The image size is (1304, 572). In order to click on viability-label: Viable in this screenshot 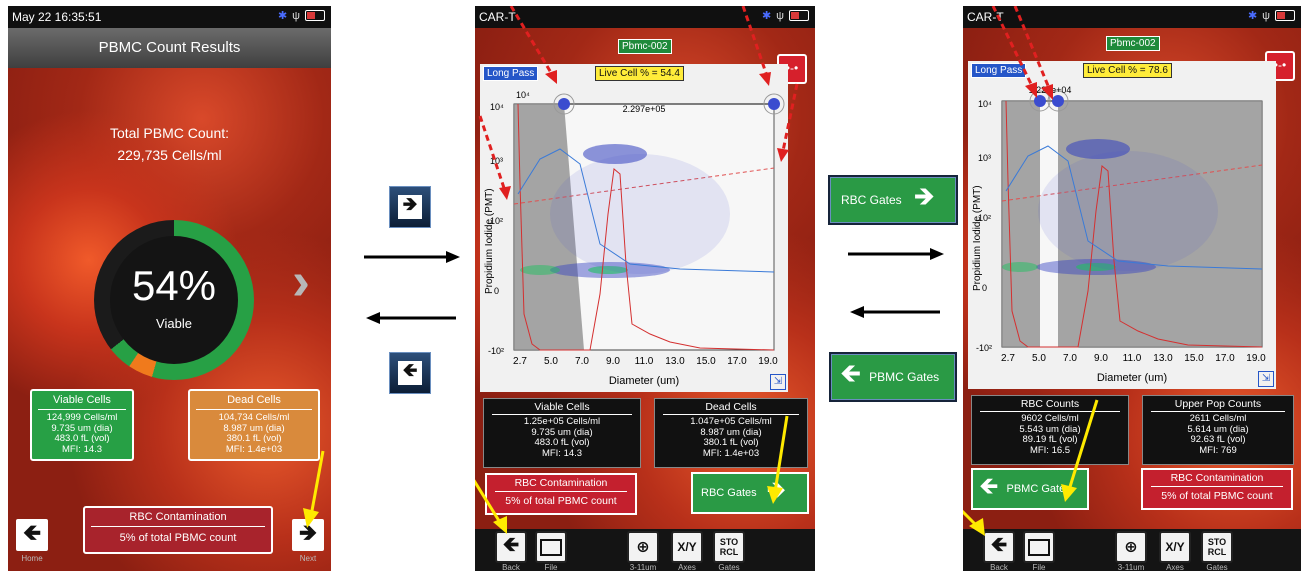, I will do `click(174, 323)`.